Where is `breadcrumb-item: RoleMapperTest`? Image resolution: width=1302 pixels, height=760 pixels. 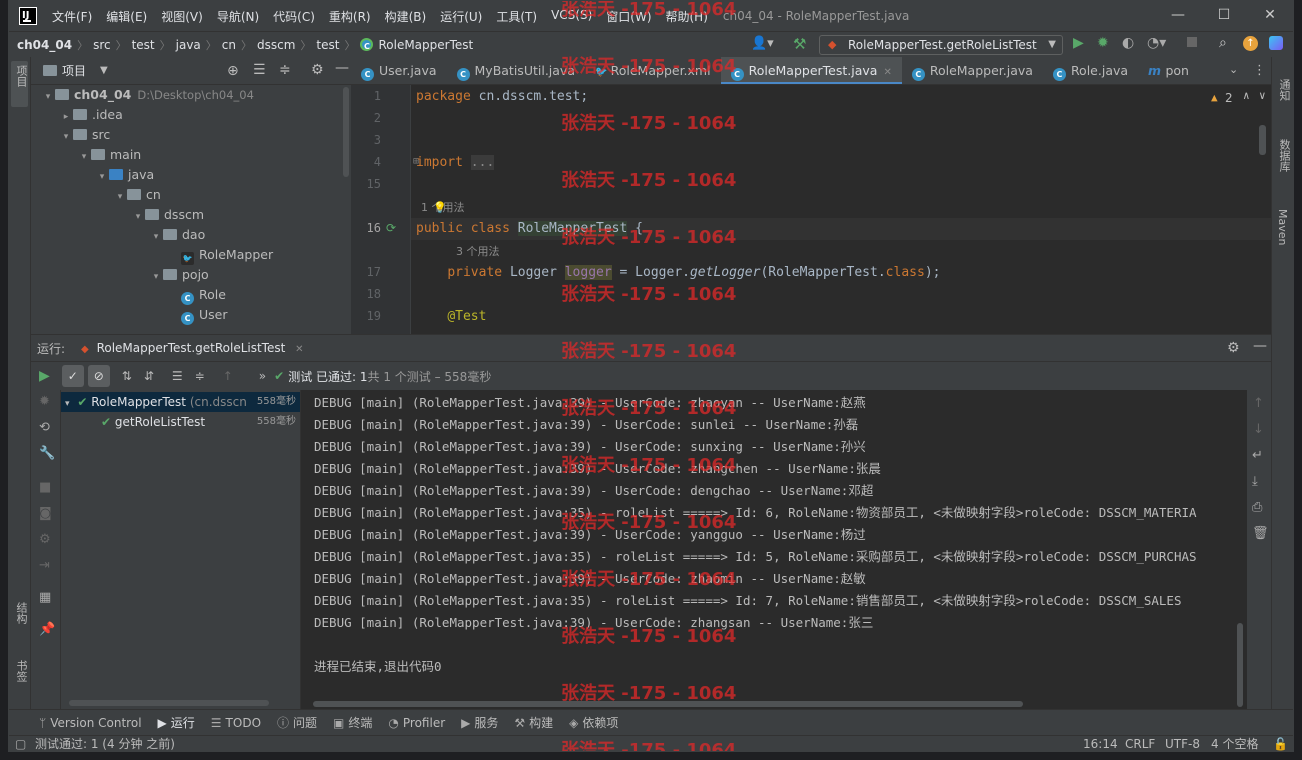
breadcrumb-item: RoleMapperTest is located at coordinates (425, 45).